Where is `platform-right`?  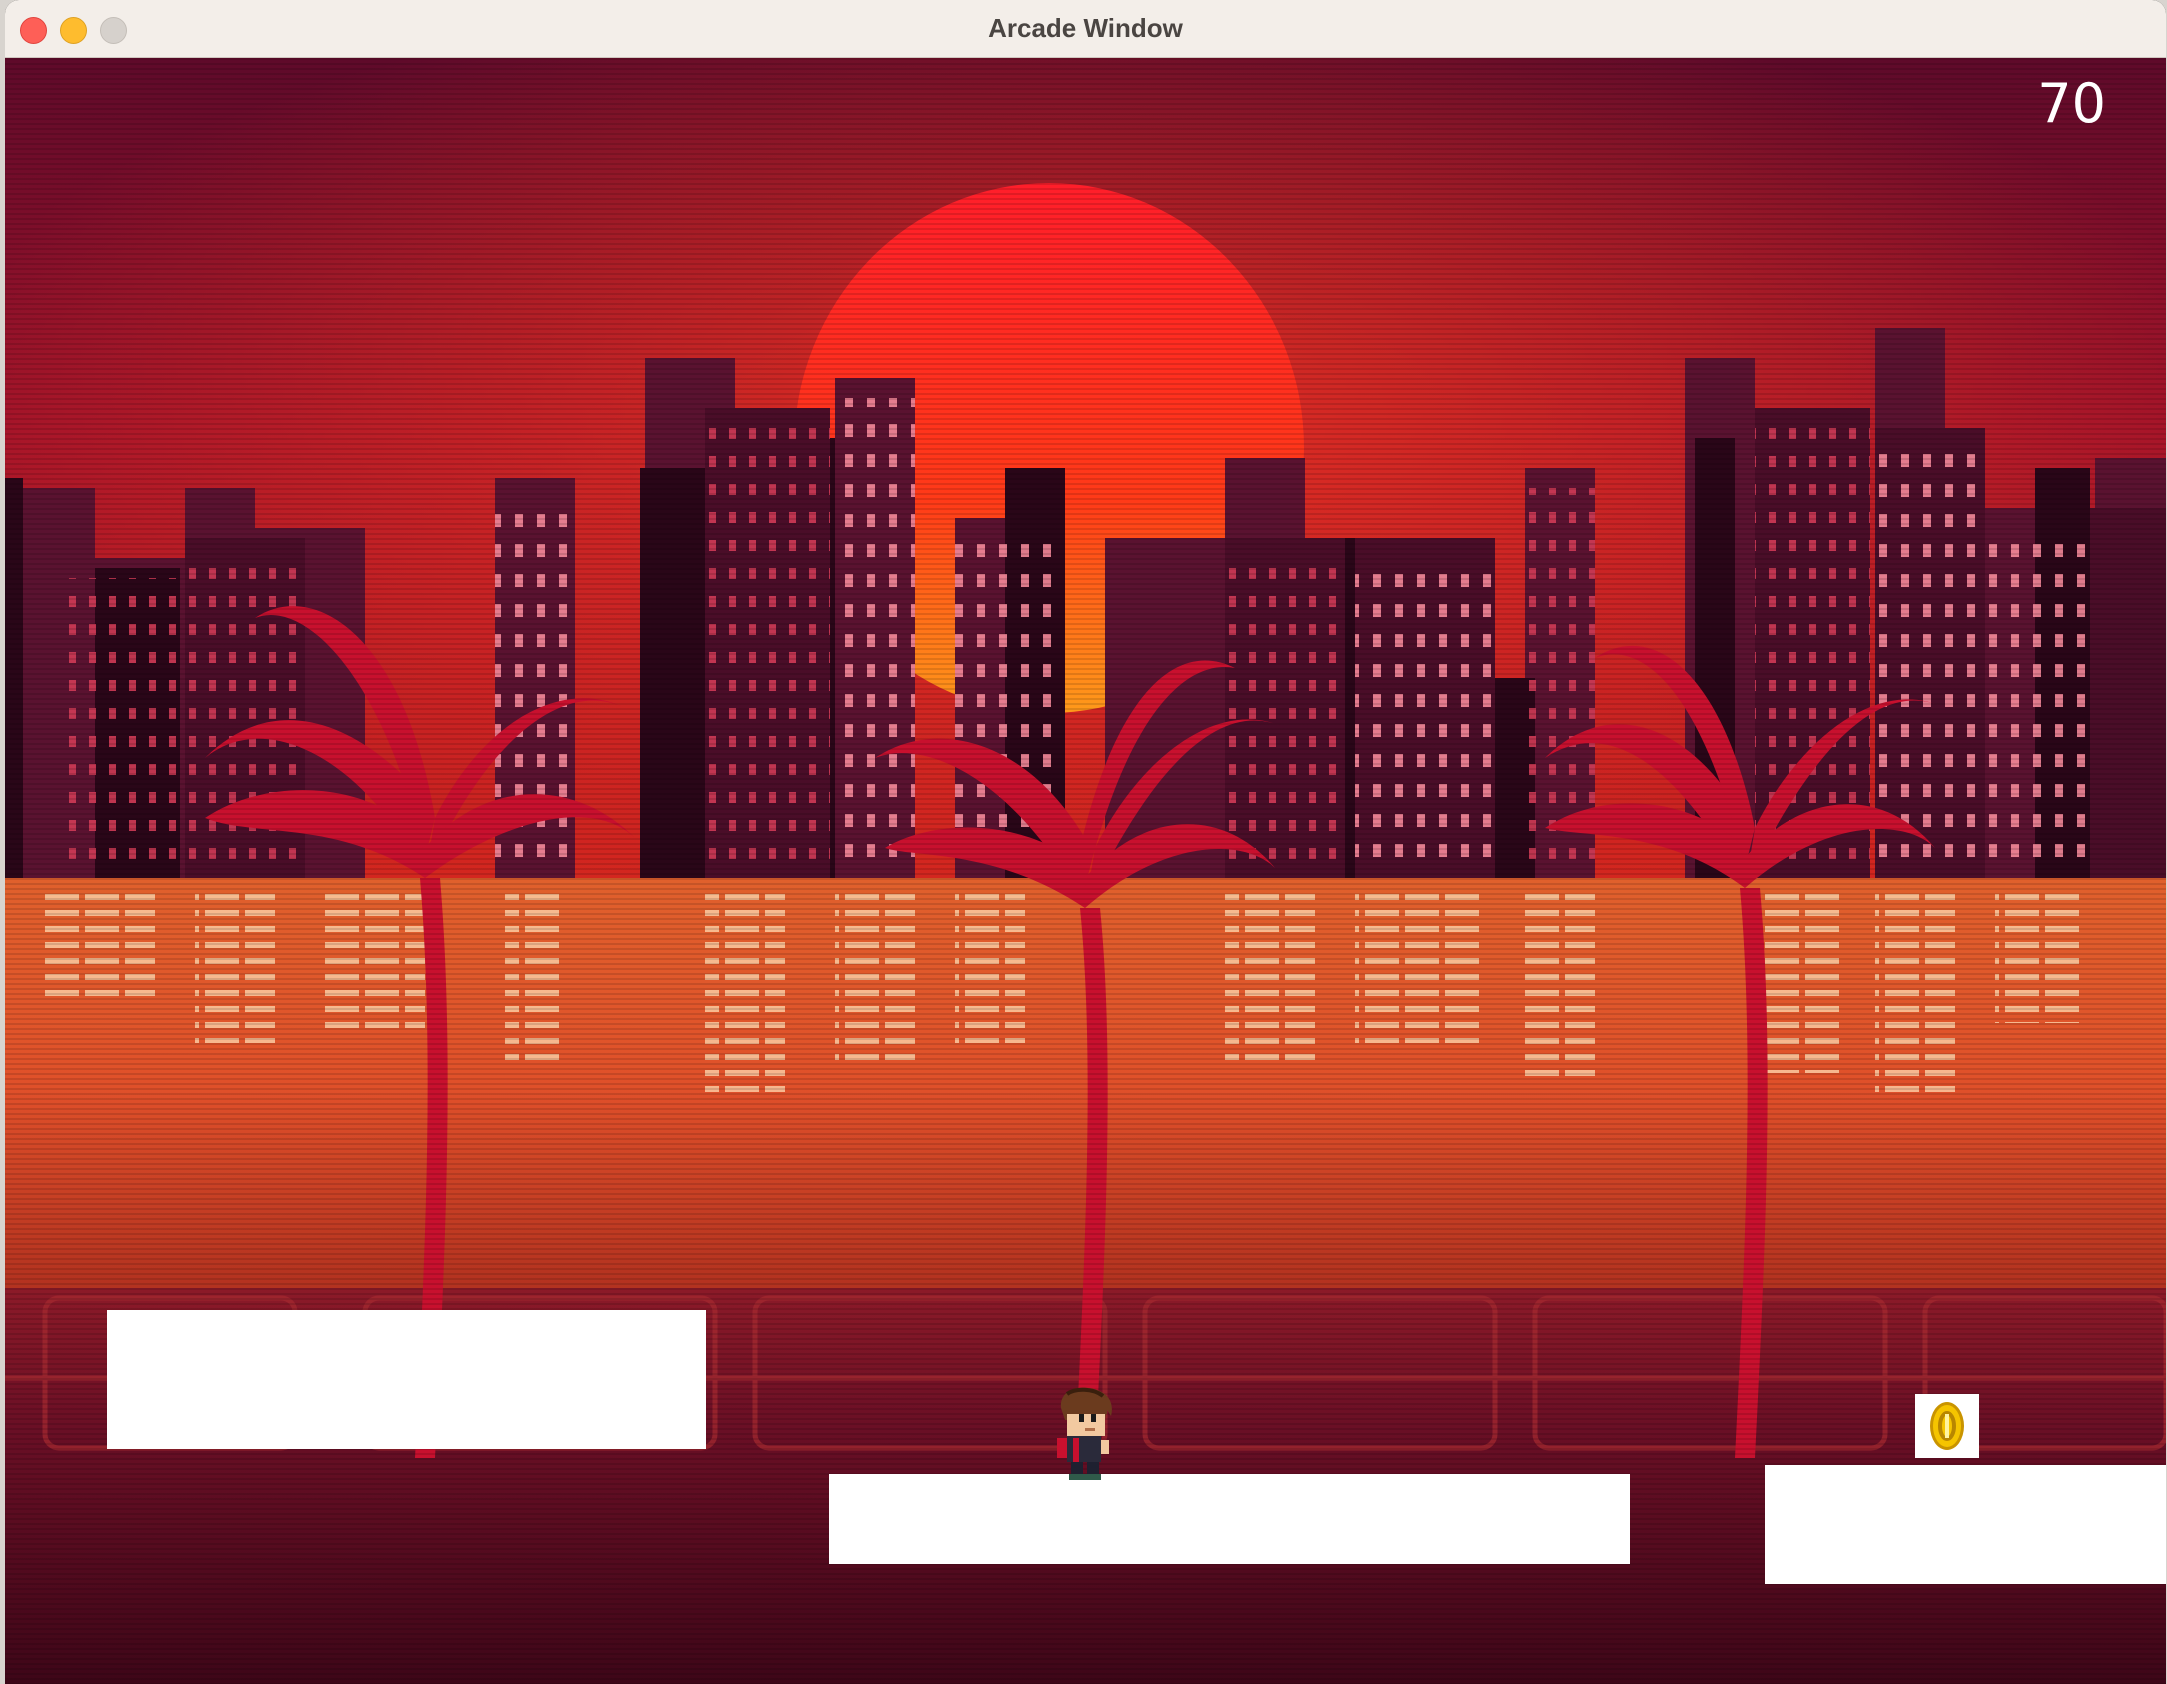 platform-right is located at coordinates (1965, 1524).